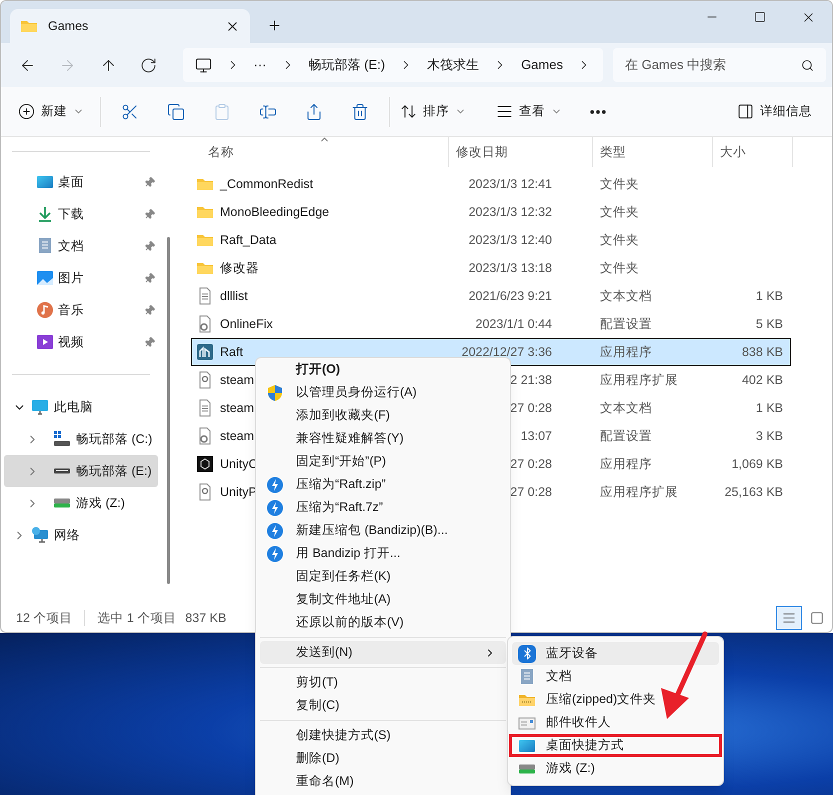 This screenshot has height=795, width=833. I want to click on sidebar-item: 此电脑, so click(73, 407).